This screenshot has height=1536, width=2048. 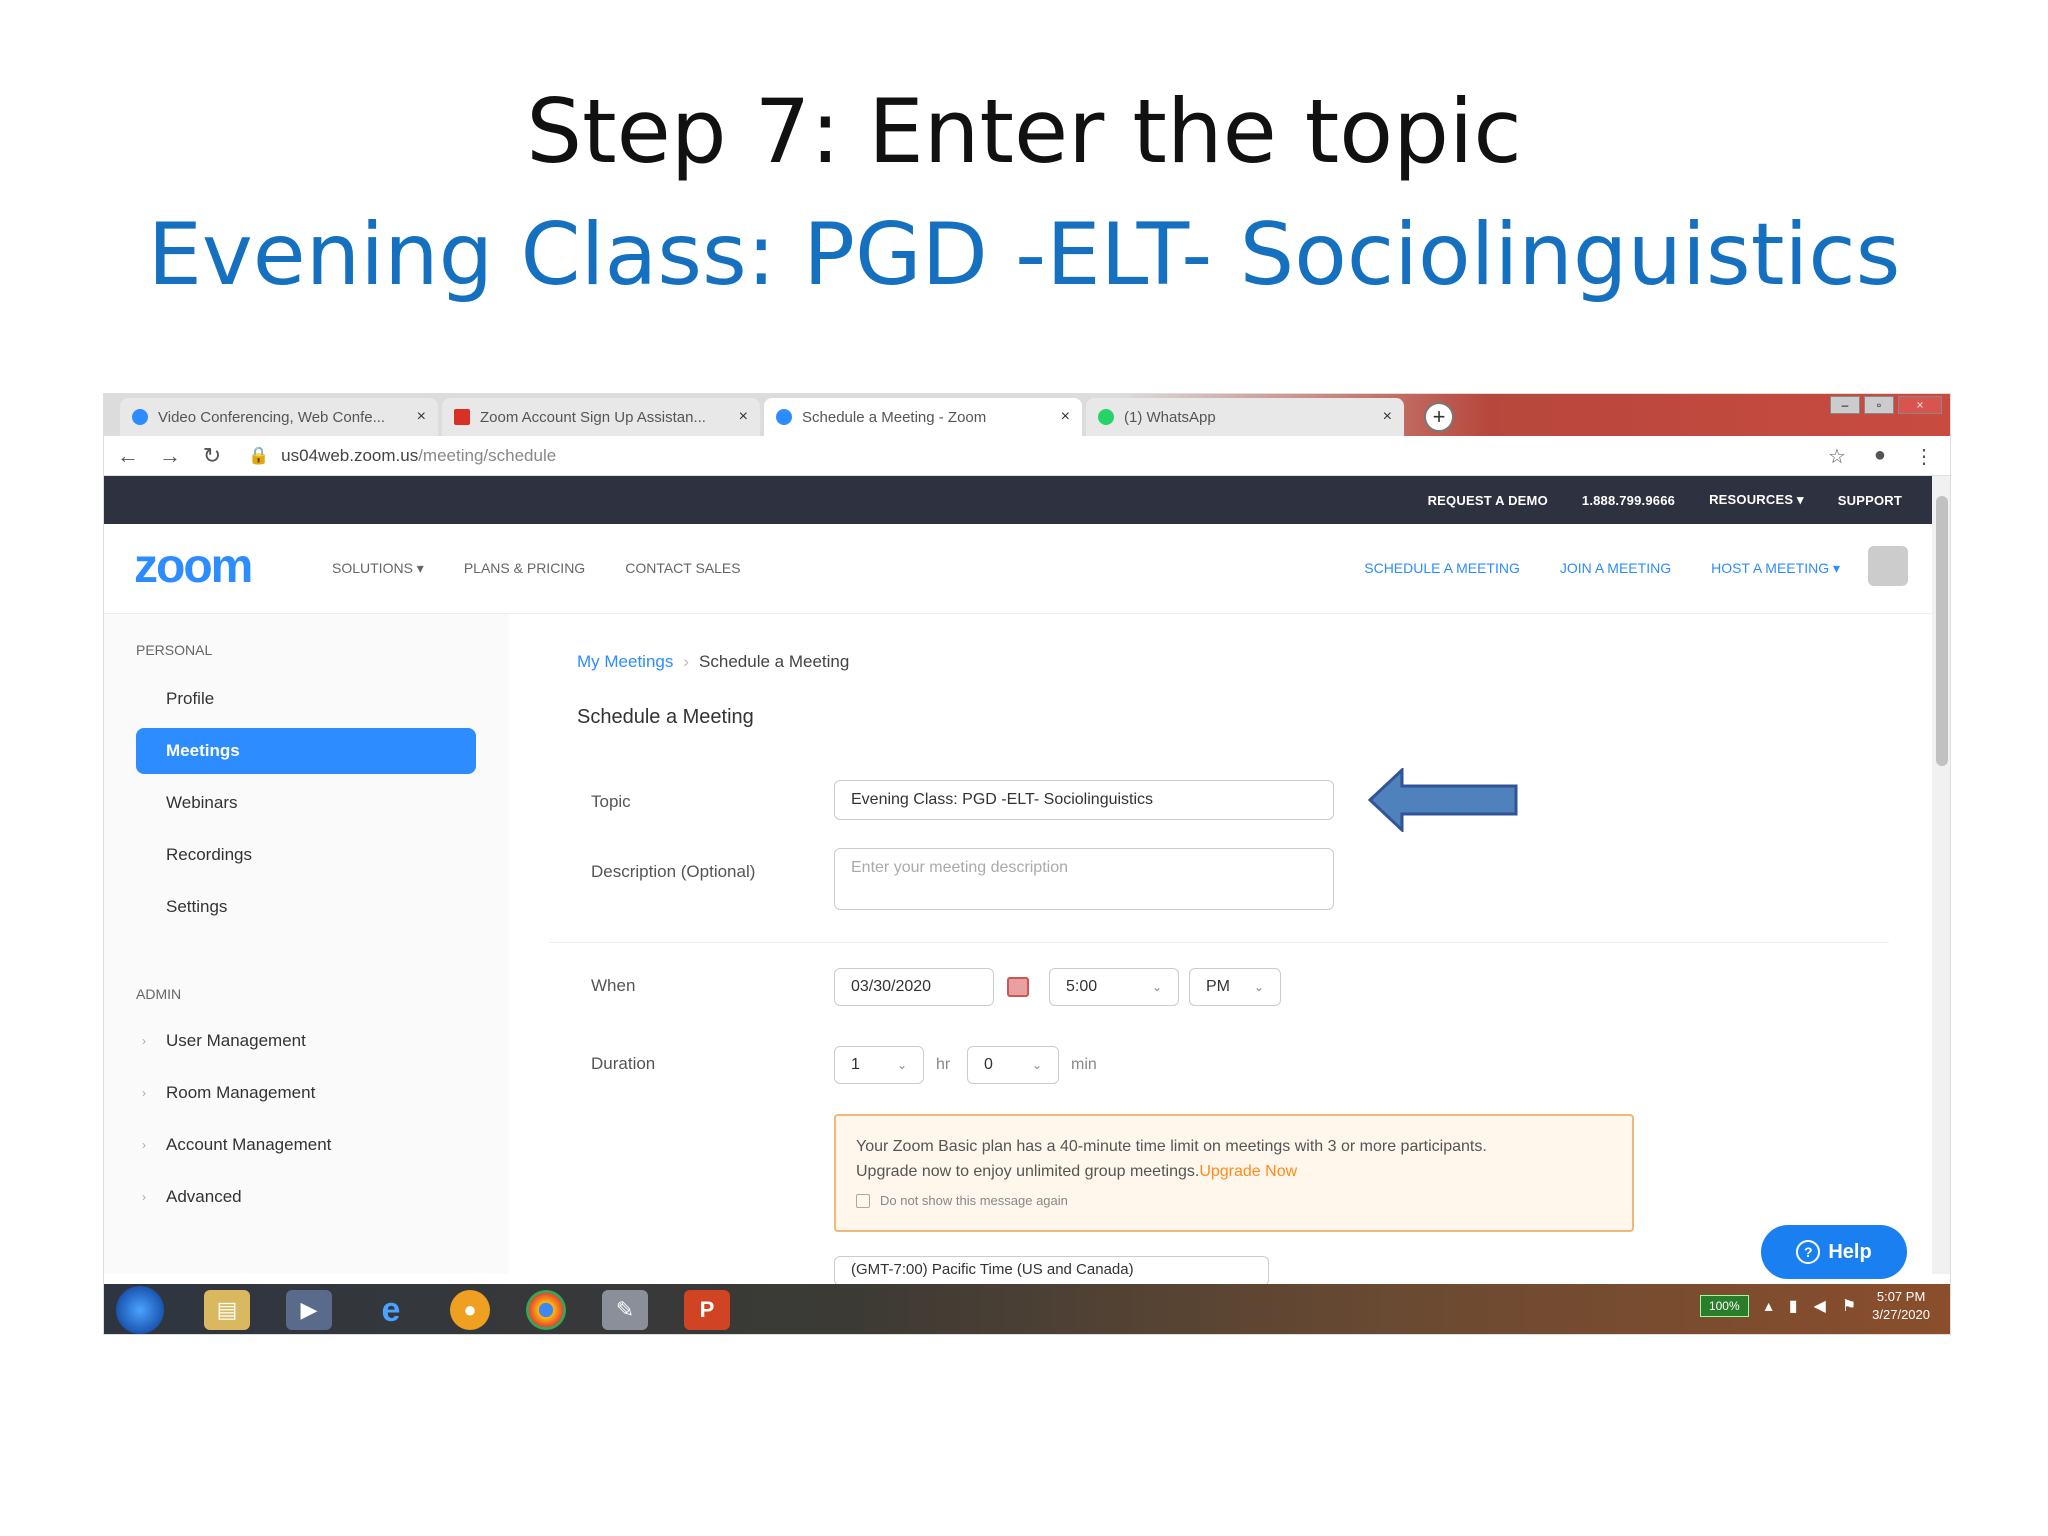 I want to click on nav-solutions: SOLUTIONS ▾, so click(x=378, y=568).